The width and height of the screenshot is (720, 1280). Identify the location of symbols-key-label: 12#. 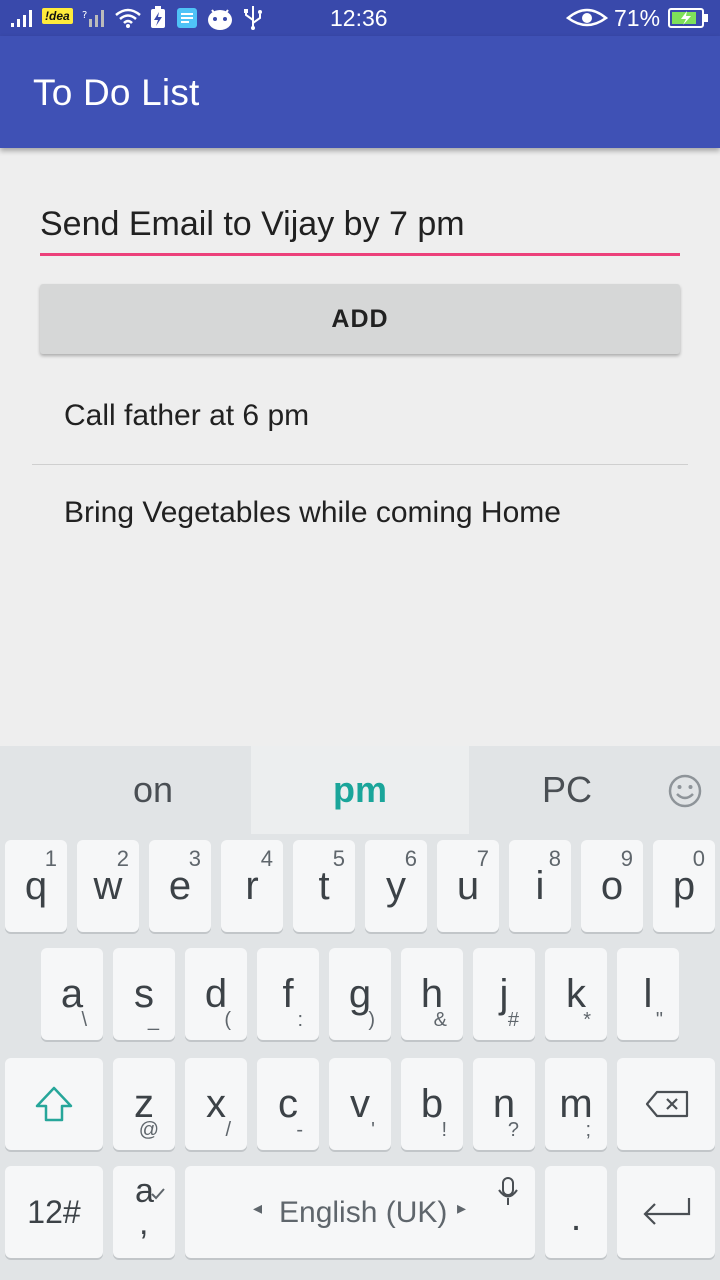
(54, 1211).